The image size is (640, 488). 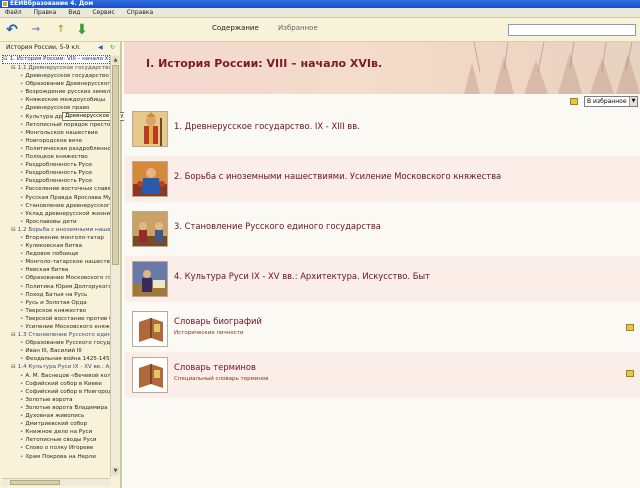 What do you see at coordinates (56, 327) in the screenshot?
I see `tree-item: •Усиление Московского княжества` at bounding box center [56, 327].